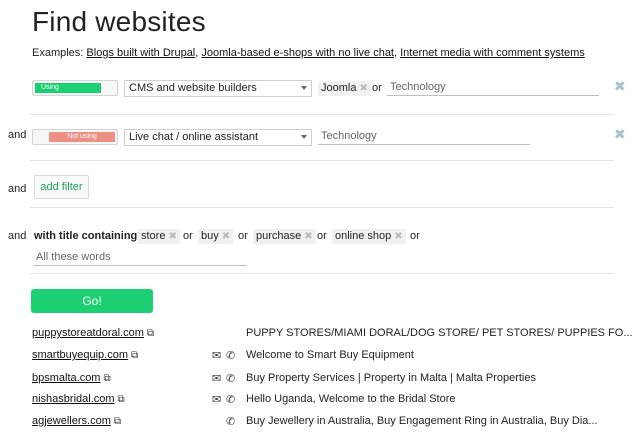  Describe the element at coordinates (210, 236) in the screenshot. I see `keyword-tag-label: buy` at that location.